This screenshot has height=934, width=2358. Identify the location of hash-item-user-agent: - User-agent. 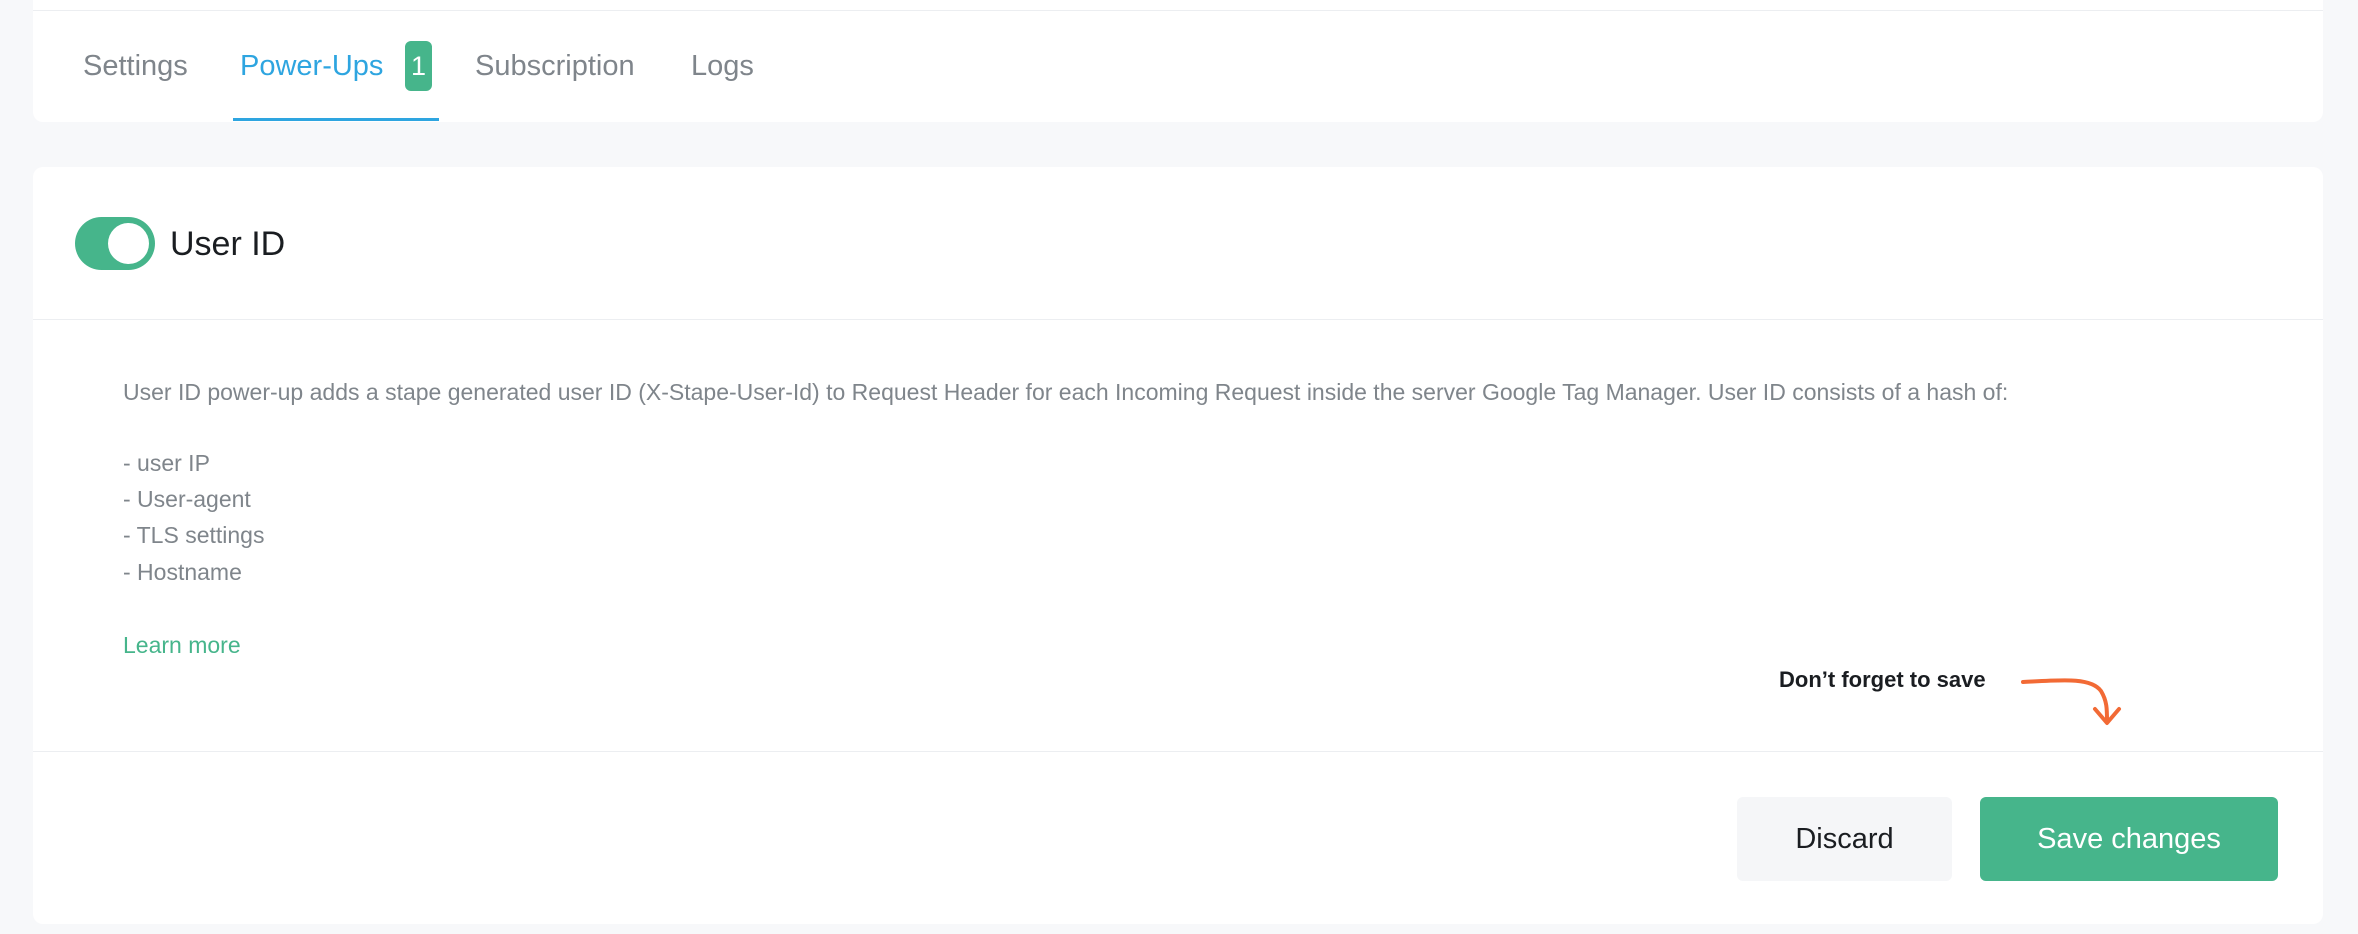
(187, 499).